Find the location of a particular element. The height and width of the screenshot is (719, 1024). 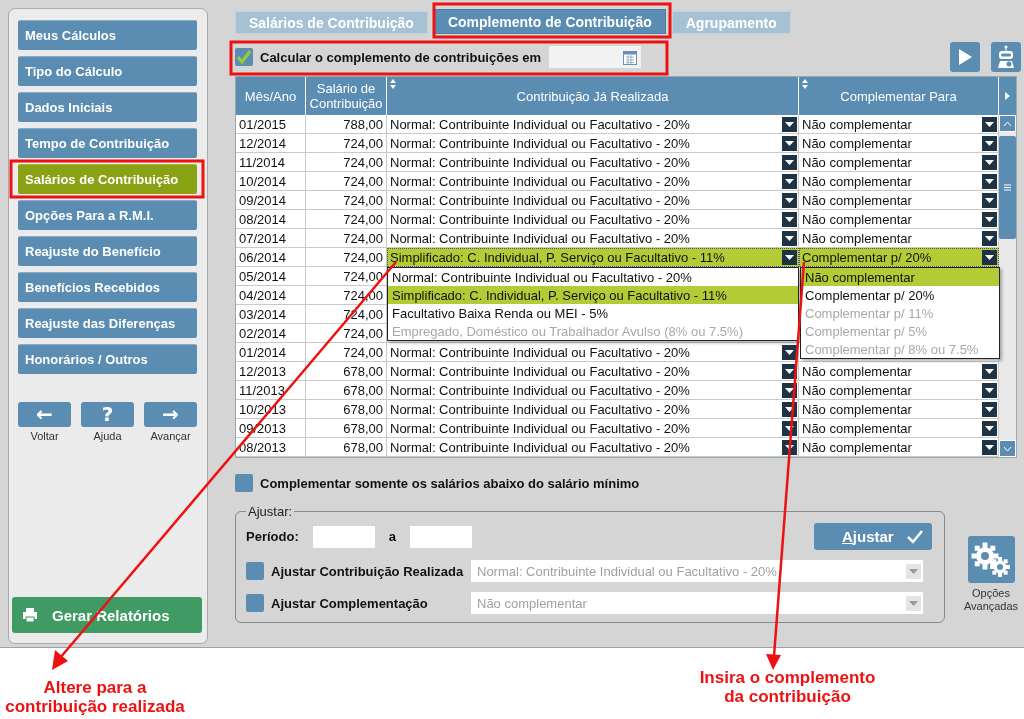

sidebar-item: Reajuste do Benefício is located at coordinates (107, 251).